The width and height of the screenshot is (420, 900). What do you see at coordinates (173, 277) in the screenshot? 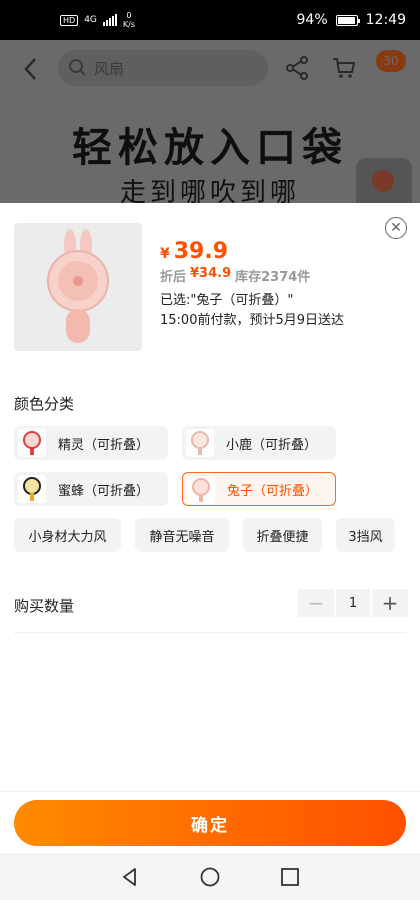
I see `discount-label: 折后` at bounding box center [173, 277].